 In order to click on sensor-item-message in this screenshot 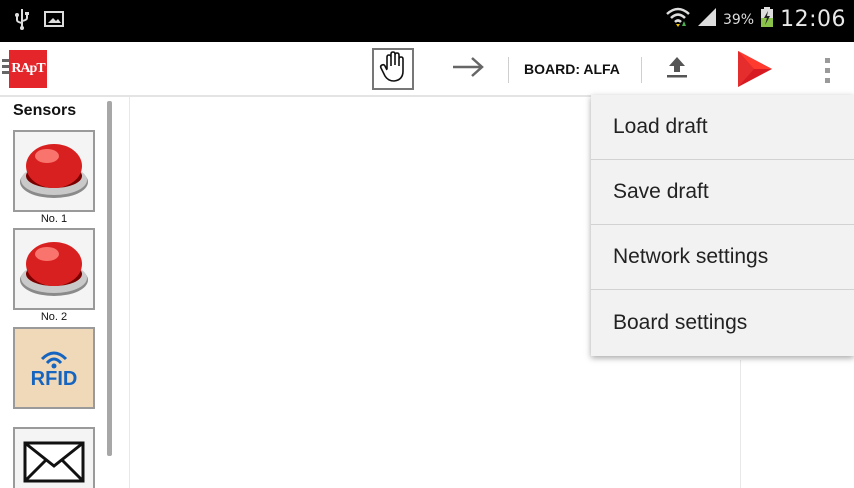, I will do `click(54, 457)`.